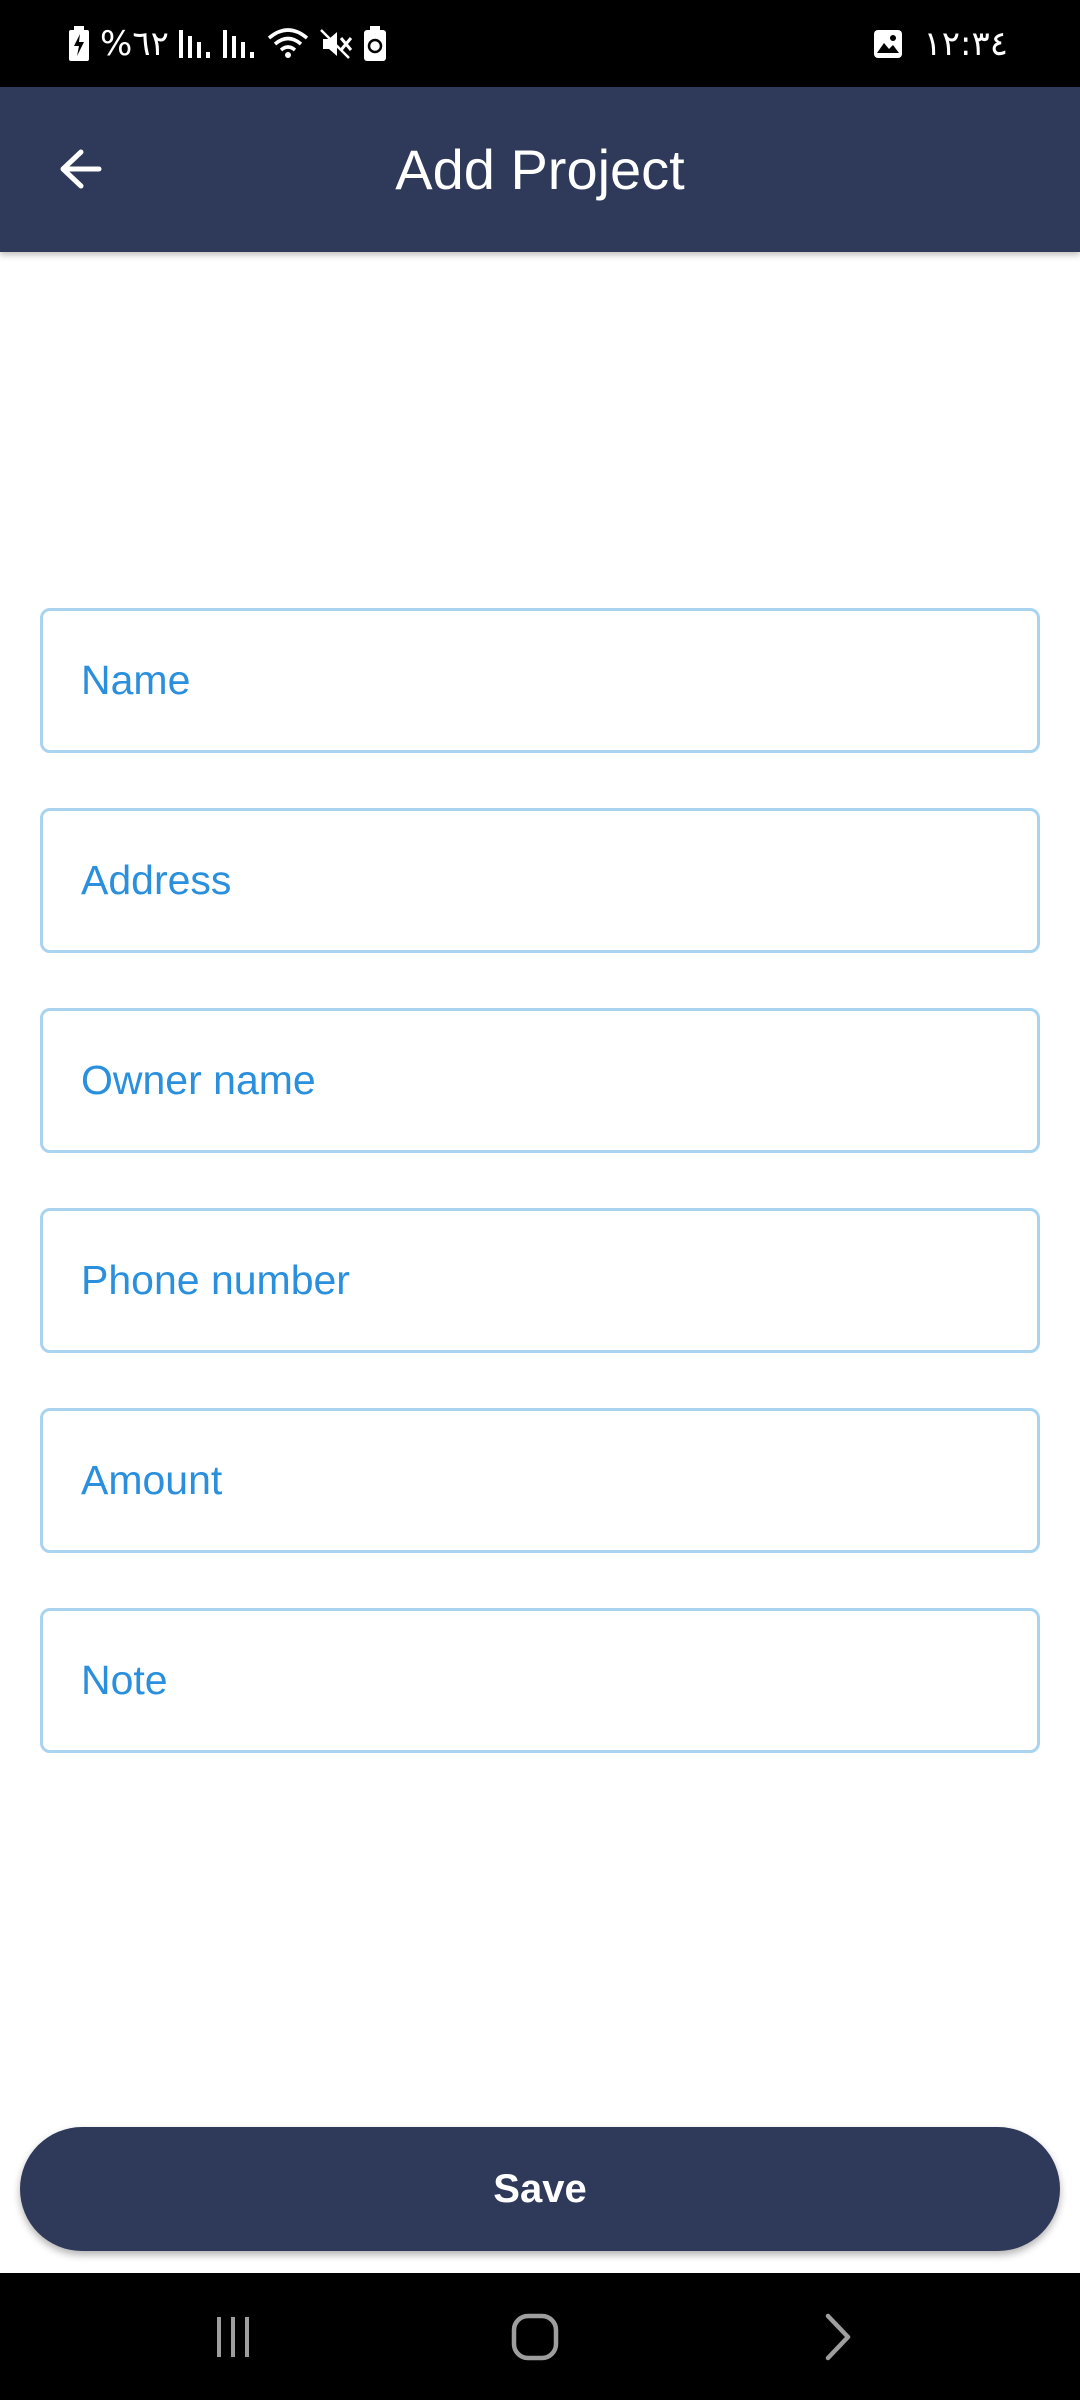  Describe the element at coordinates (540, 2189) in the screenshot. I see `save-button: Save` at that location.